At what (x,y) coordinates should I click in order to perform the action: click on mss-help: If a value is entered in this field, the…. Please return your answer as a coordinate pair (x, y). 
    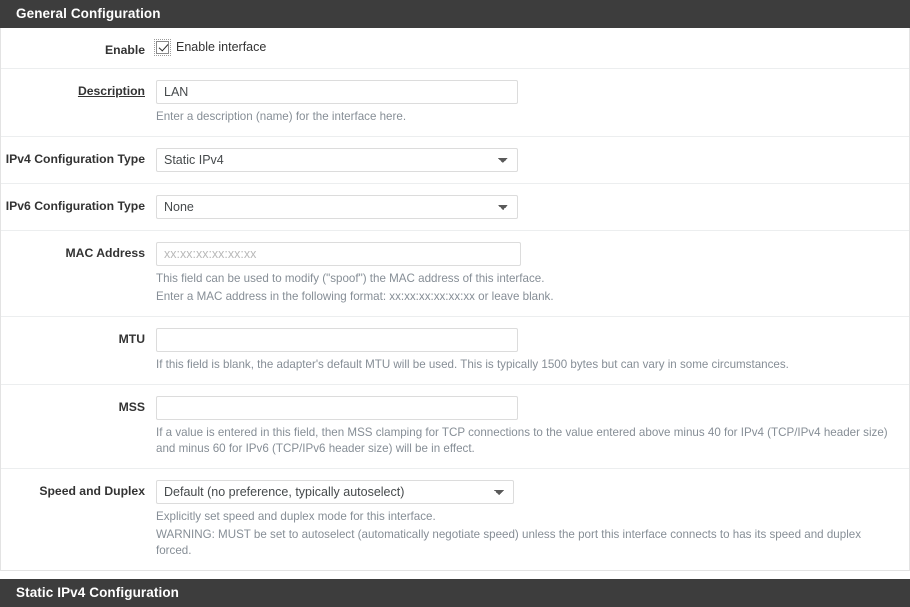
    Looking at the image, I should click on (522, 440).